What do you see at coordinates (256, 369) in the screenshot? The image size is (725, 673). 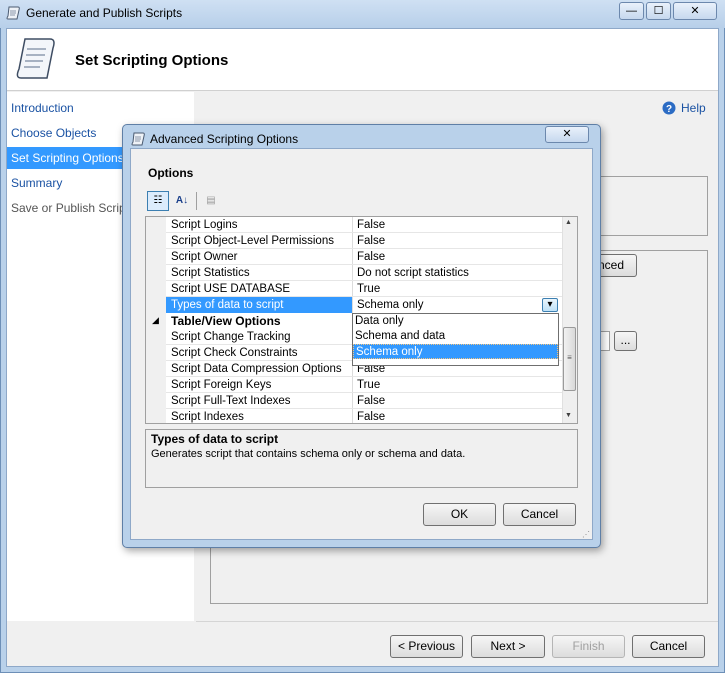 I see `property-name: Script Data Compression Options` at bounding box center [256, 369].